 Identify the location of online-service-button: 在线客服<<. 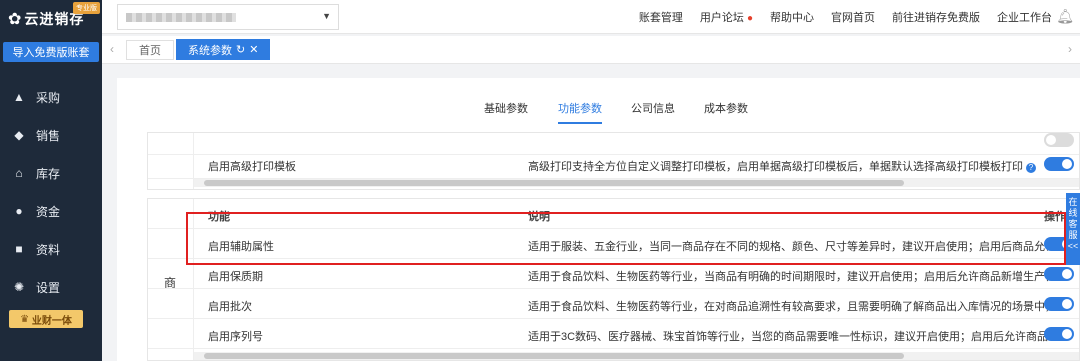
(1073, 229).